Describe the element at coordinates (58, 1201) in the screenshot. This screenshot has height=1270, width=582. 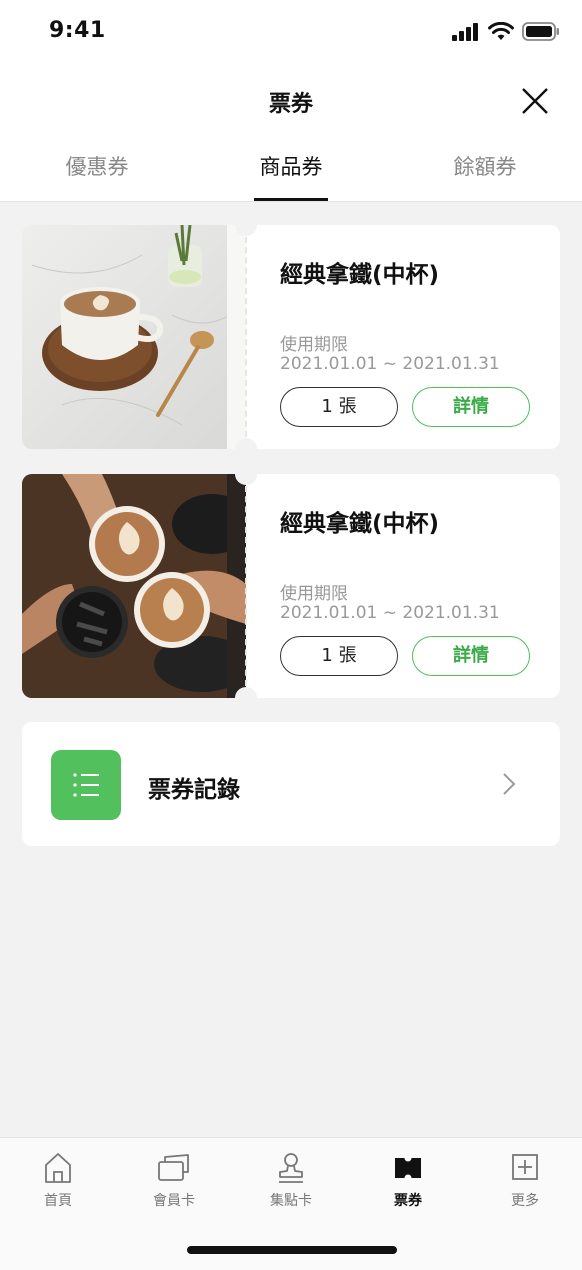
I see `tabbar-label: 首頁` at that location.